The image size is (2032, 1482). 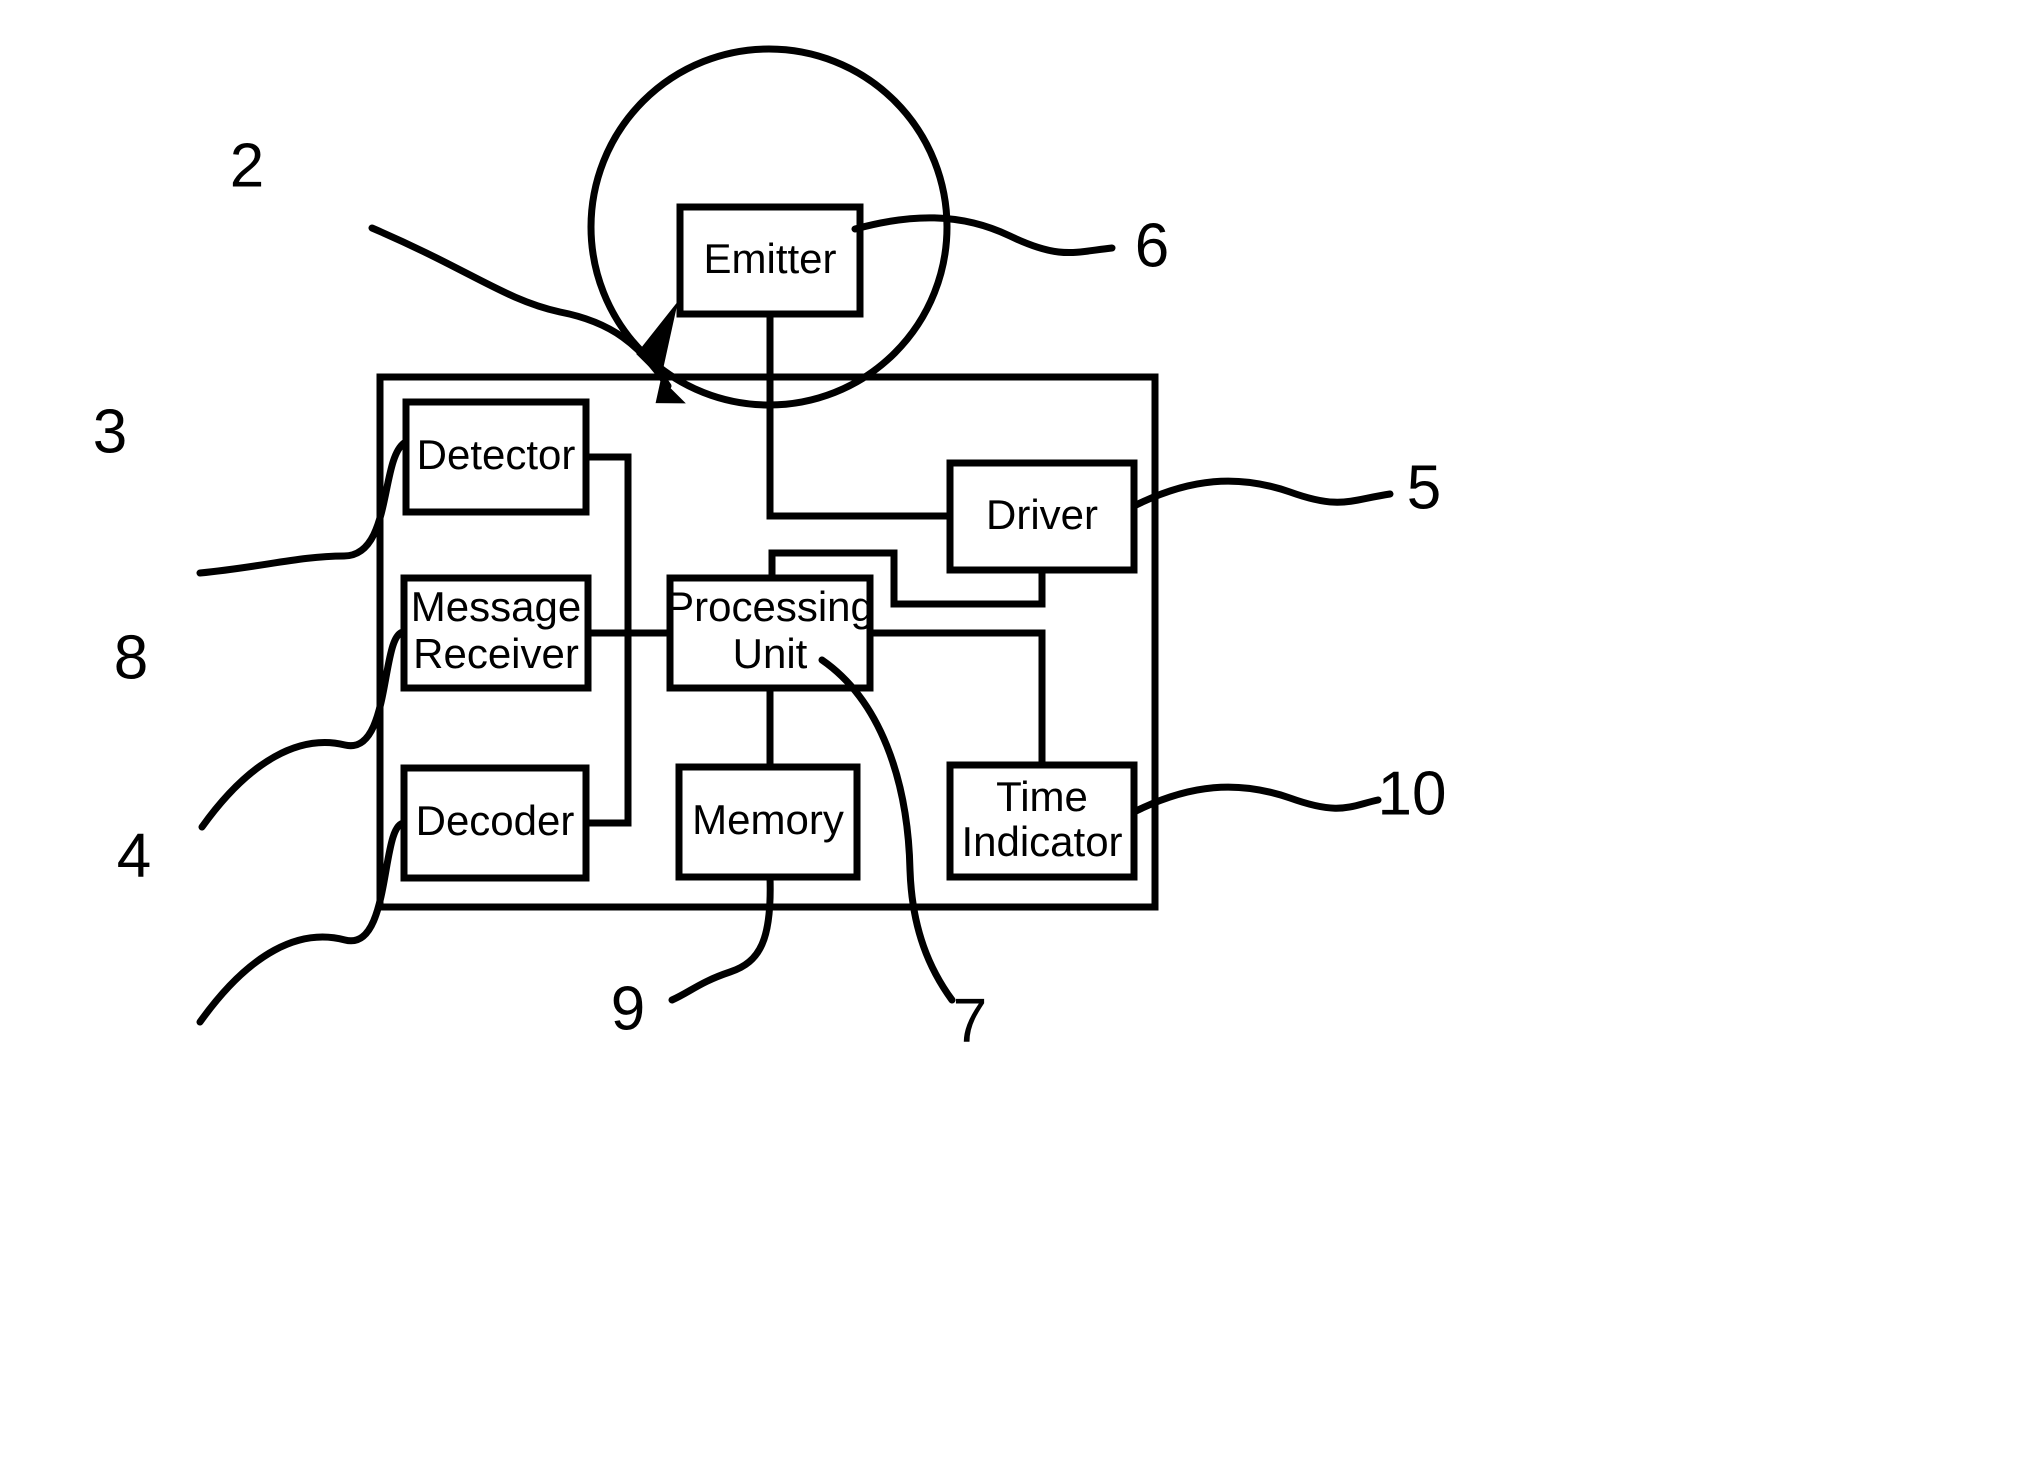 I want to click on block-emitter: Emitter, so click(x=770, y=260).